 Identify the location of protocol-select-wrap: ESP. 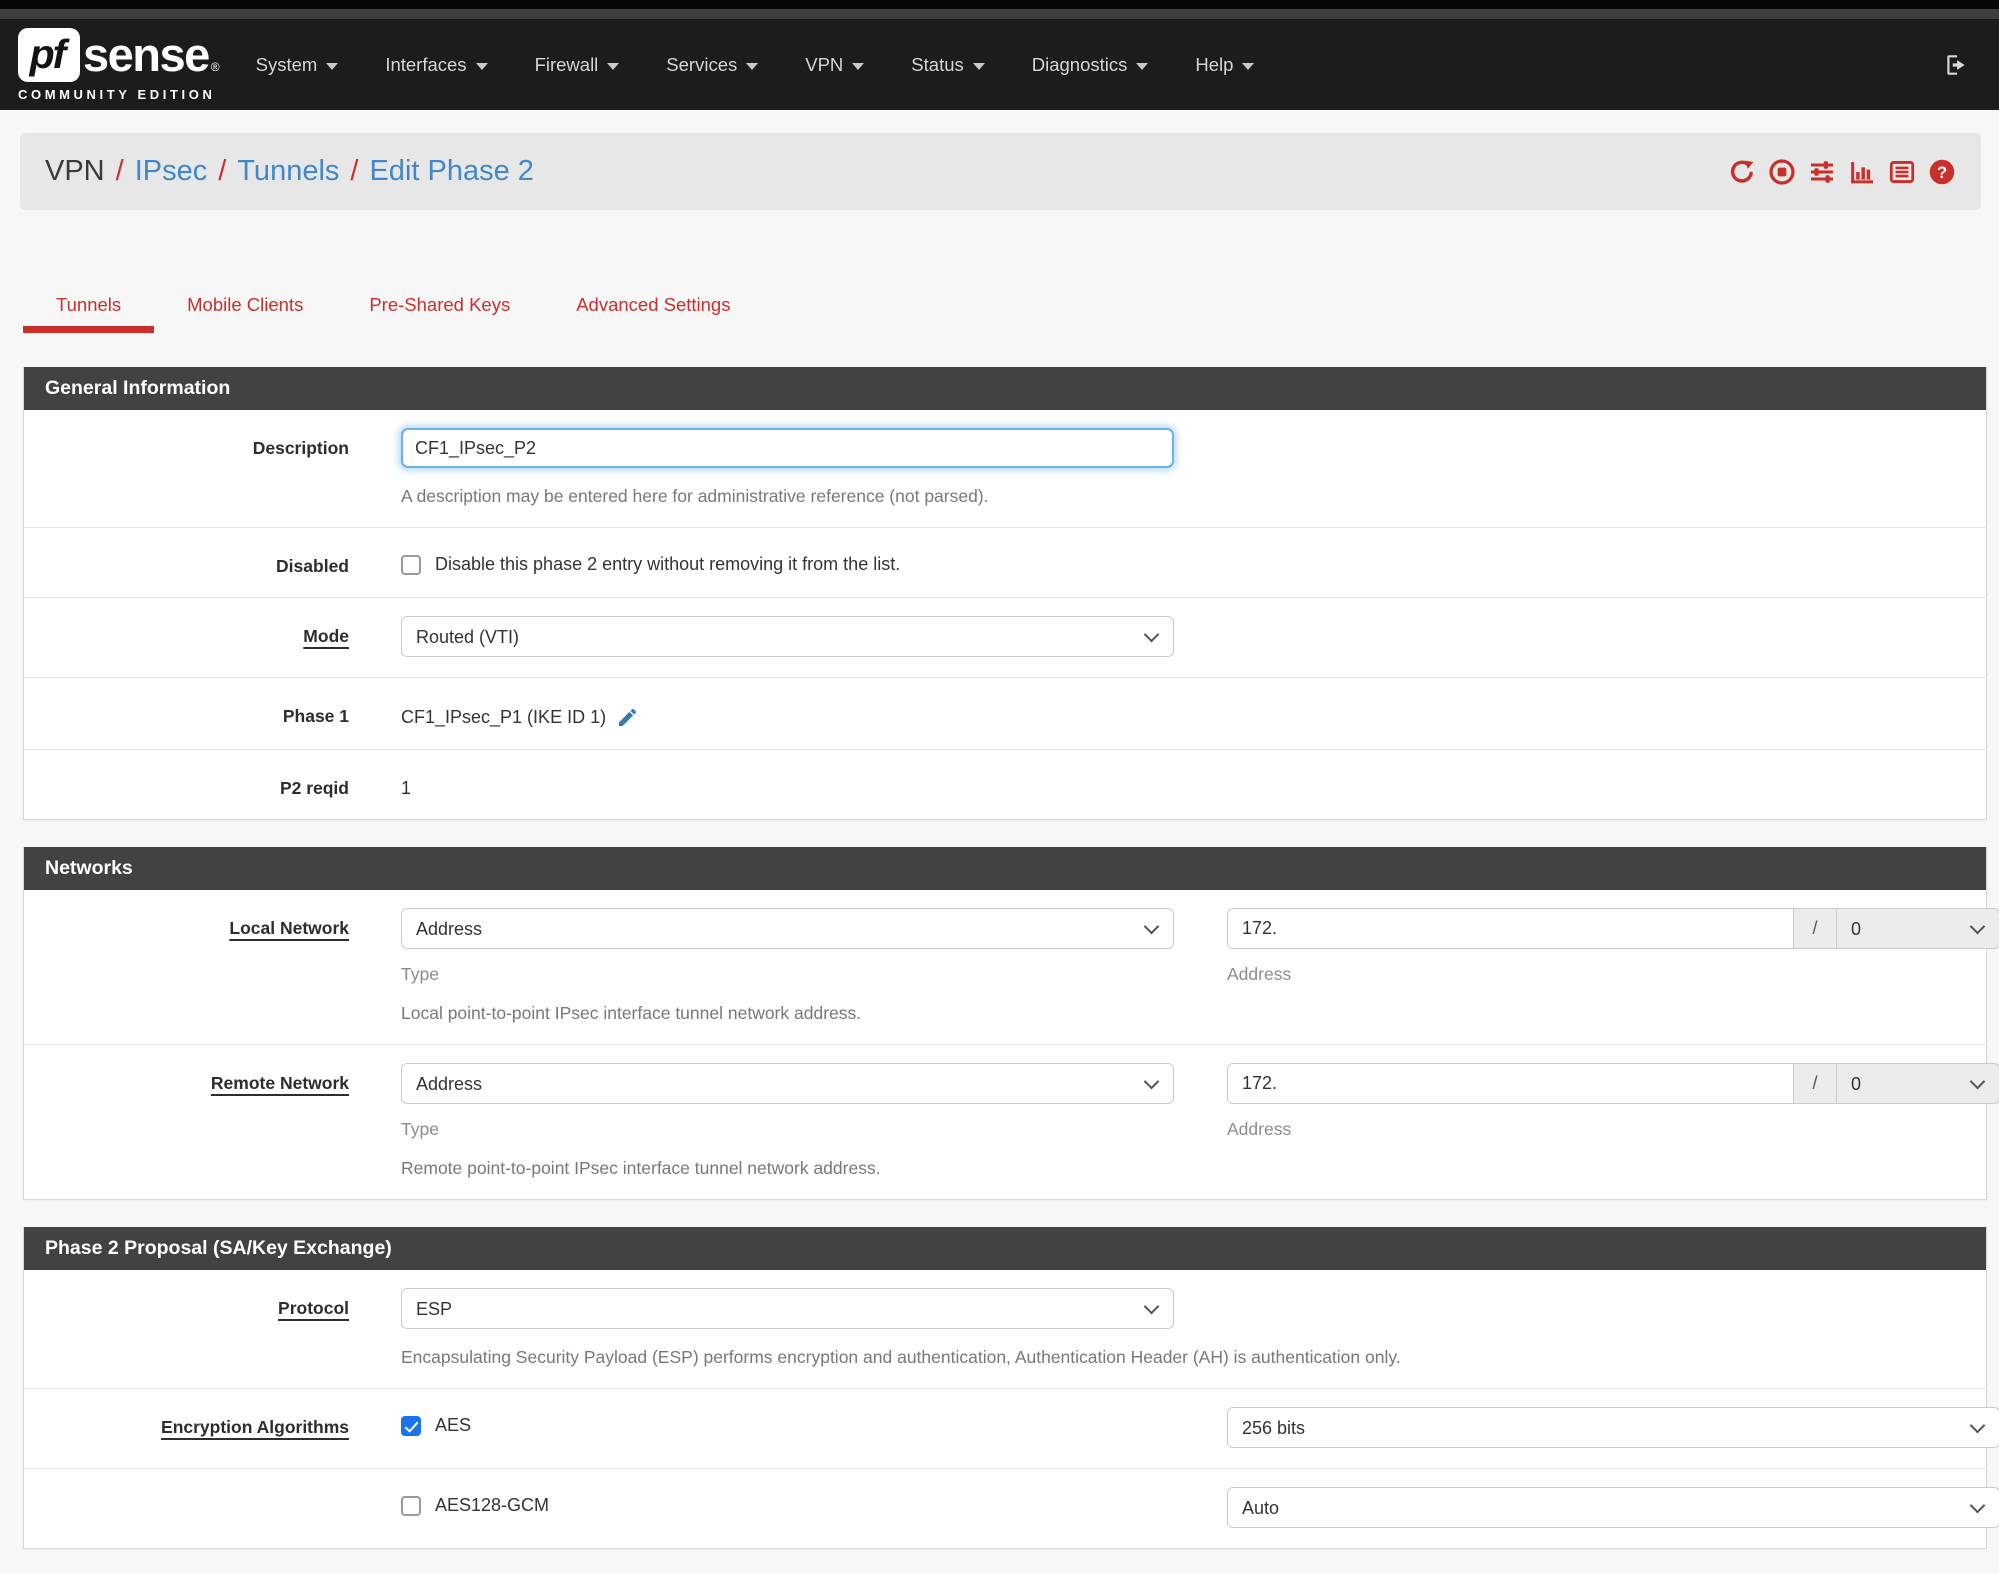
(787, 1308).